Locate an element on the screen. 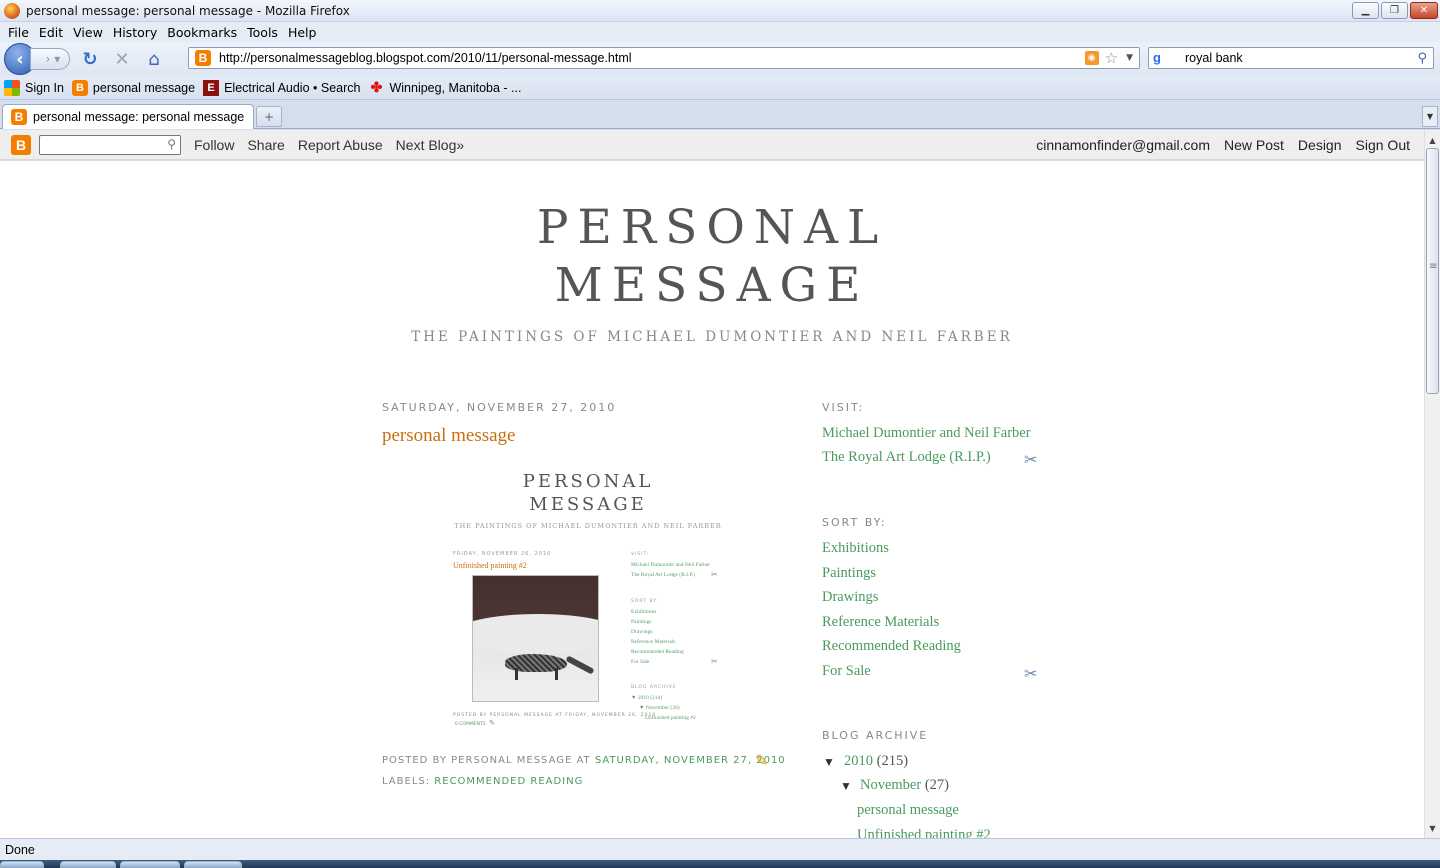 The width and height of the screenshot is (1440, 868). sort-link-drawings: Drawings is located at coordinates (850, 597).